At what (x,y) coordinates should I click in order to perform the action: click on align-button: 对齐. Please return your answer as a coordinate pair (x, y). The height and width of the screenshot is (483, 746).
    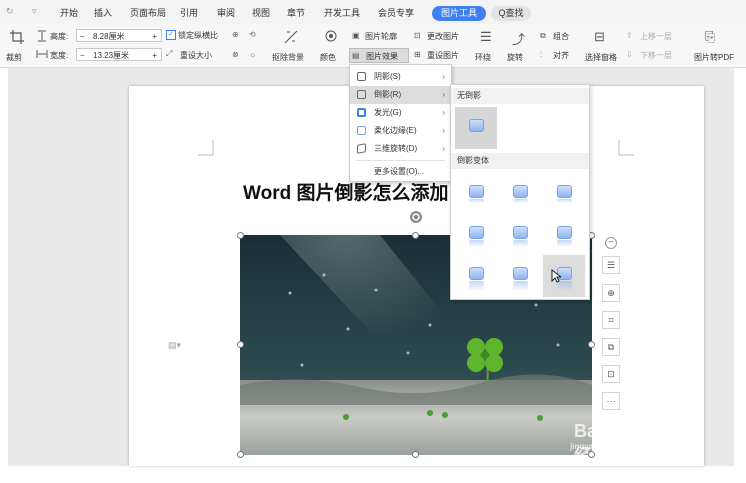
    Looking at the image, I should click on (561, 55).